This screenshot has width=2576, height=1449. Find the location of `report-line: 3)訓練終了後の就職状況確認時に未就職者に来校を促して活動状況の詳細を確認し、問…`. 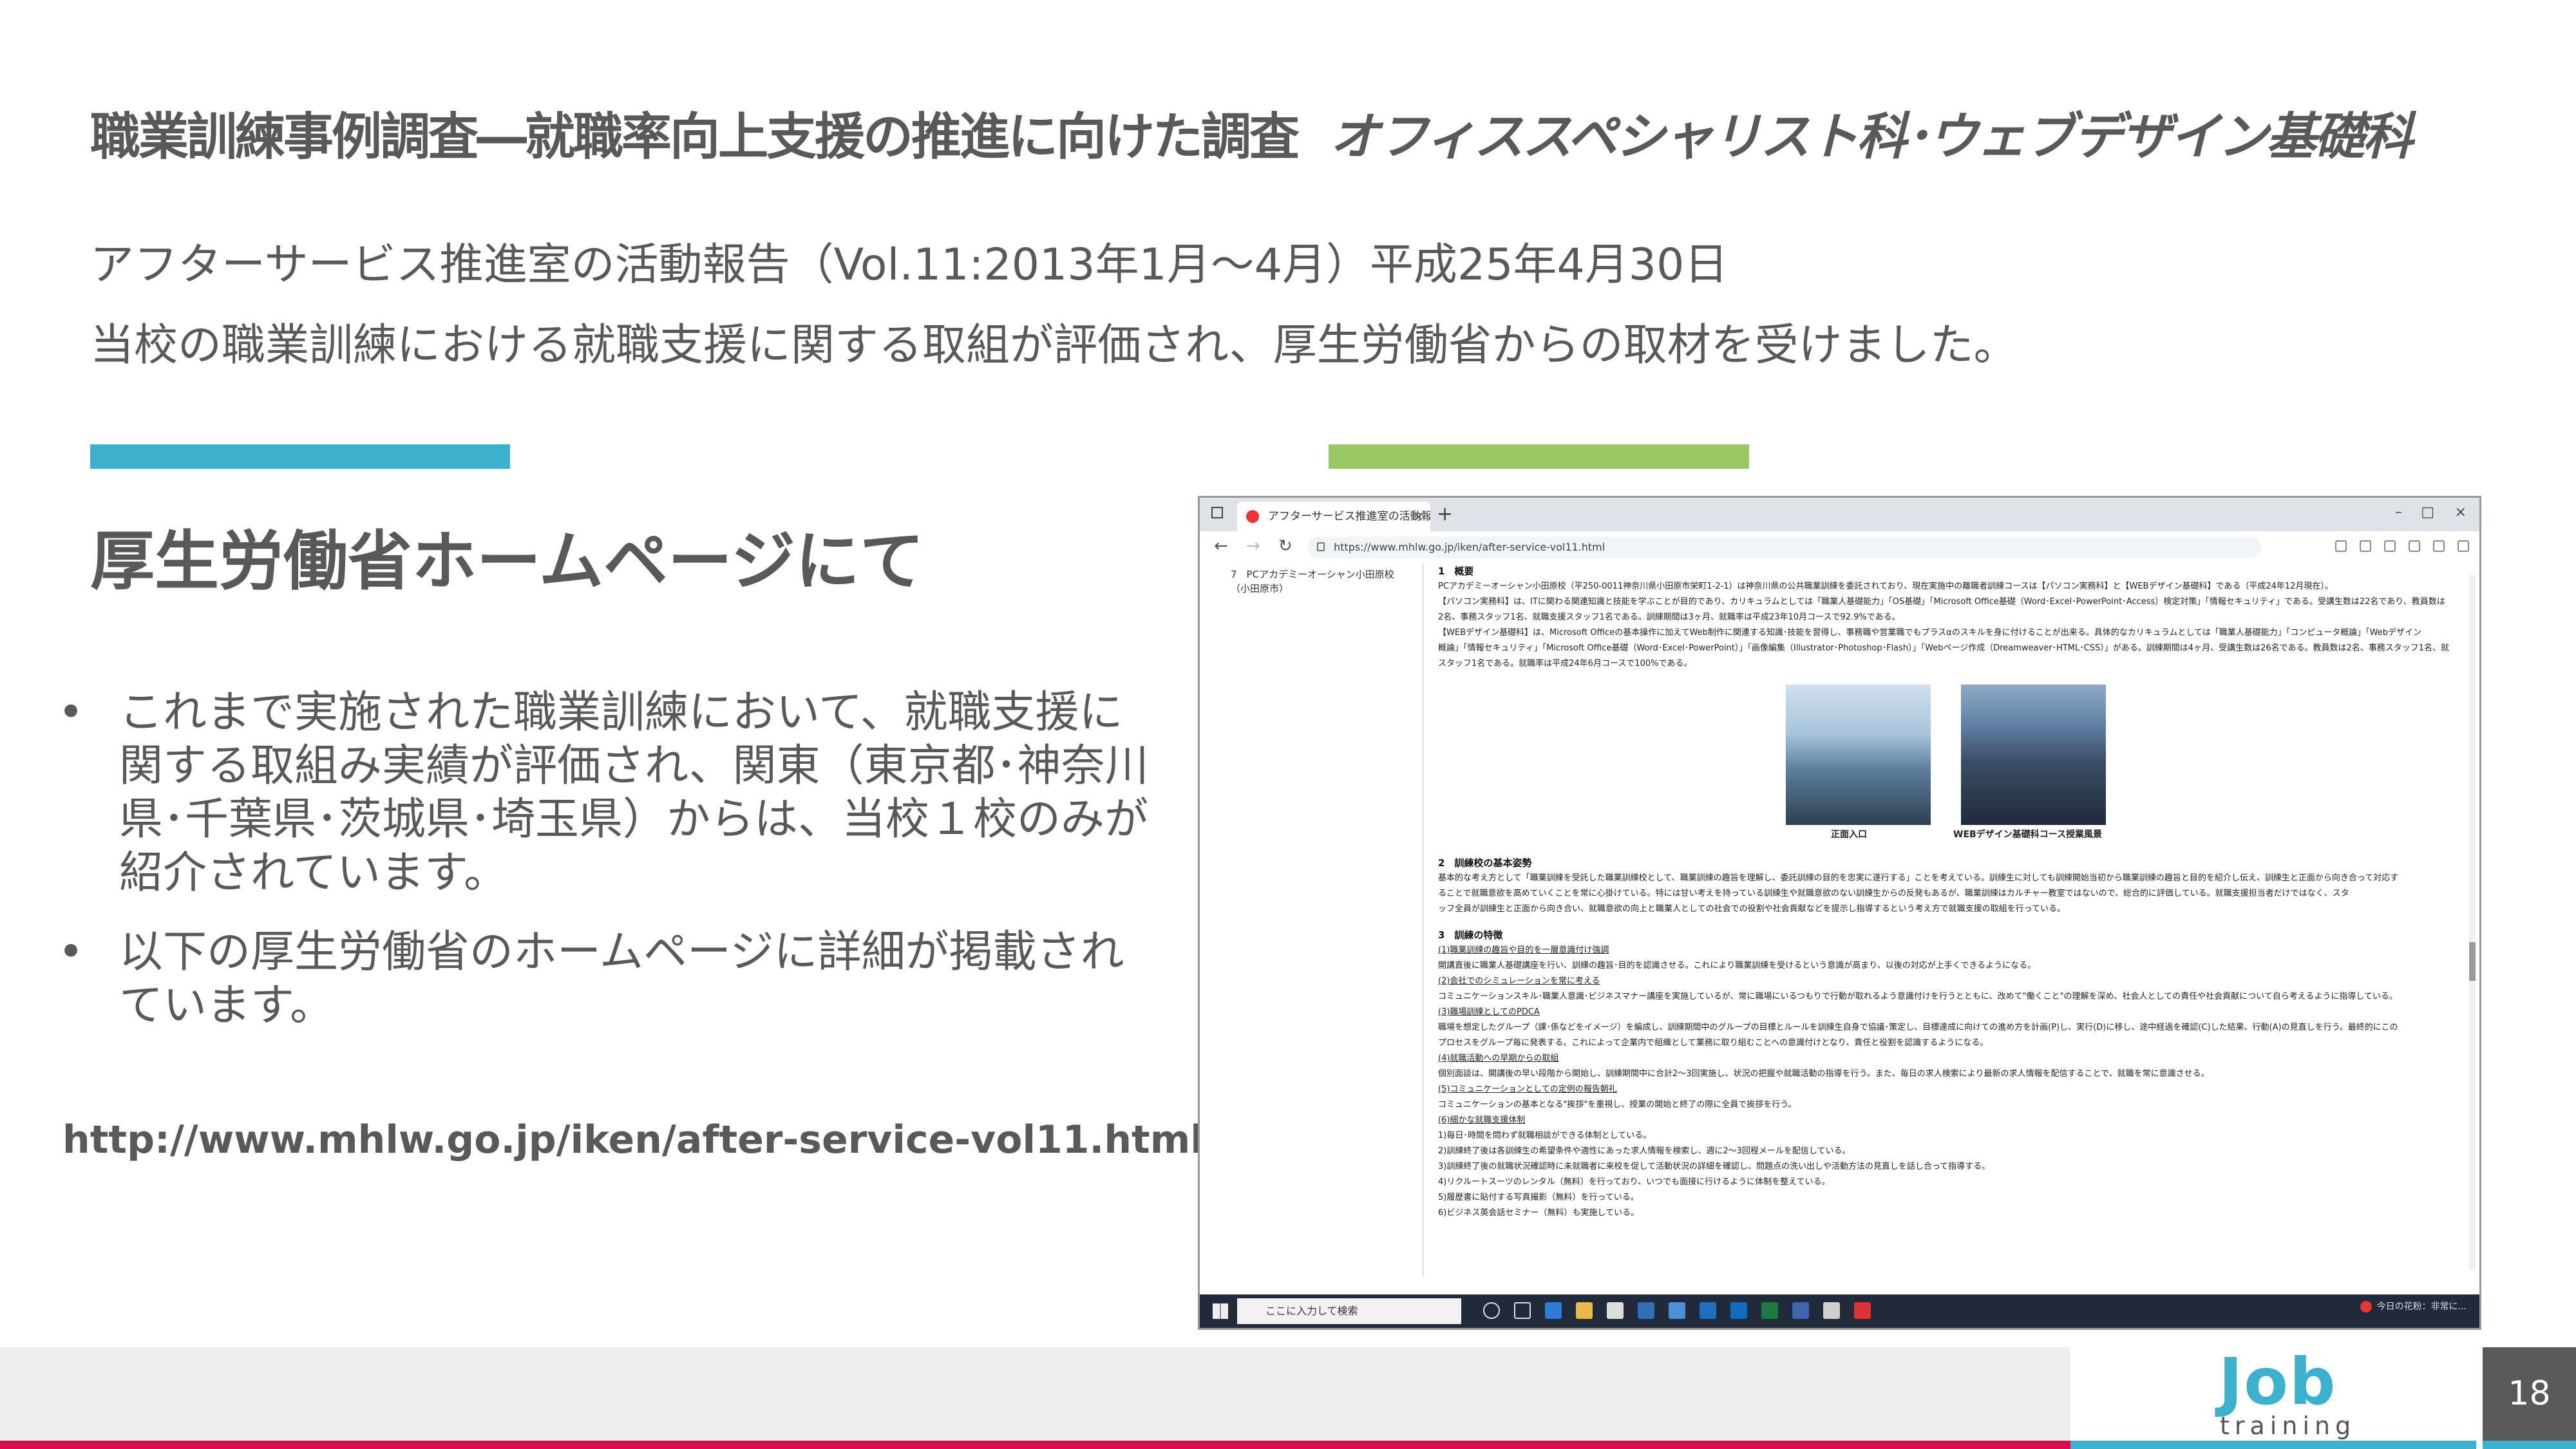

report-line: 3)訓練終了後の就職状況確認時に未就職者に来校を促して活動状況の詳細を確認し、問… is located at coordinates (1715, 1166).